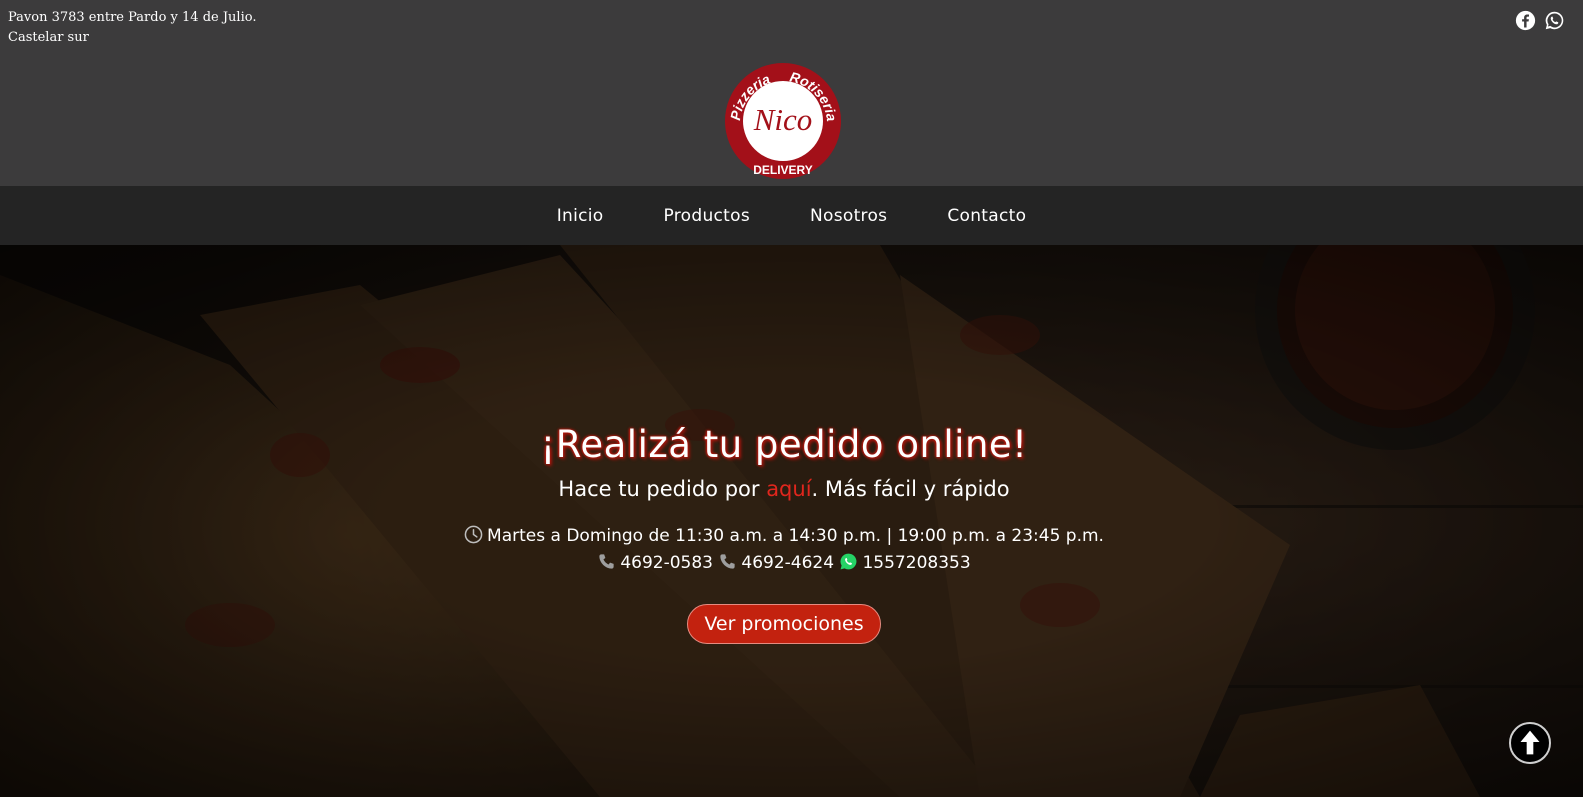 The height and width of the screenshot is (797, 1583). Describe the element at coordinates (784, 624) in the screenshot. I see `view-promotions-button: Ver promociones` at that location.